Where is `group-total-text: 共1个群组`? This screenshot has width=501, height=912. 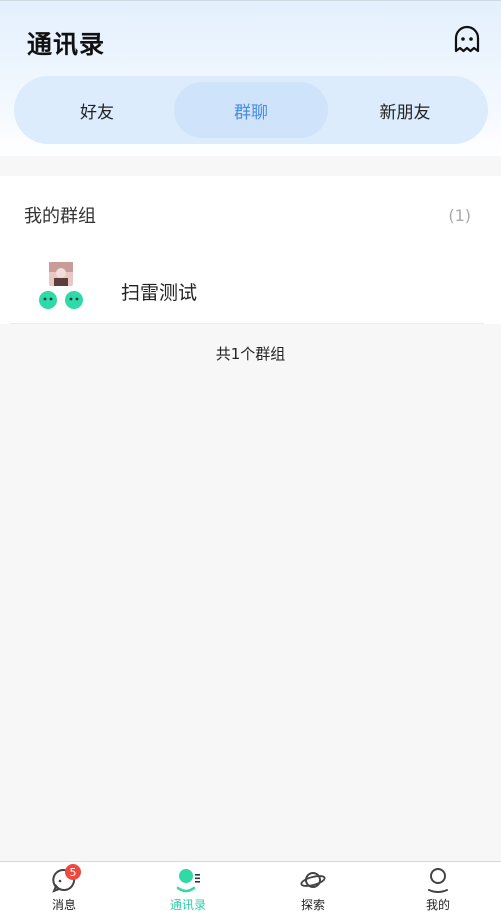 group-total-text: 共1个群组 is located at coordinates (250, 354).